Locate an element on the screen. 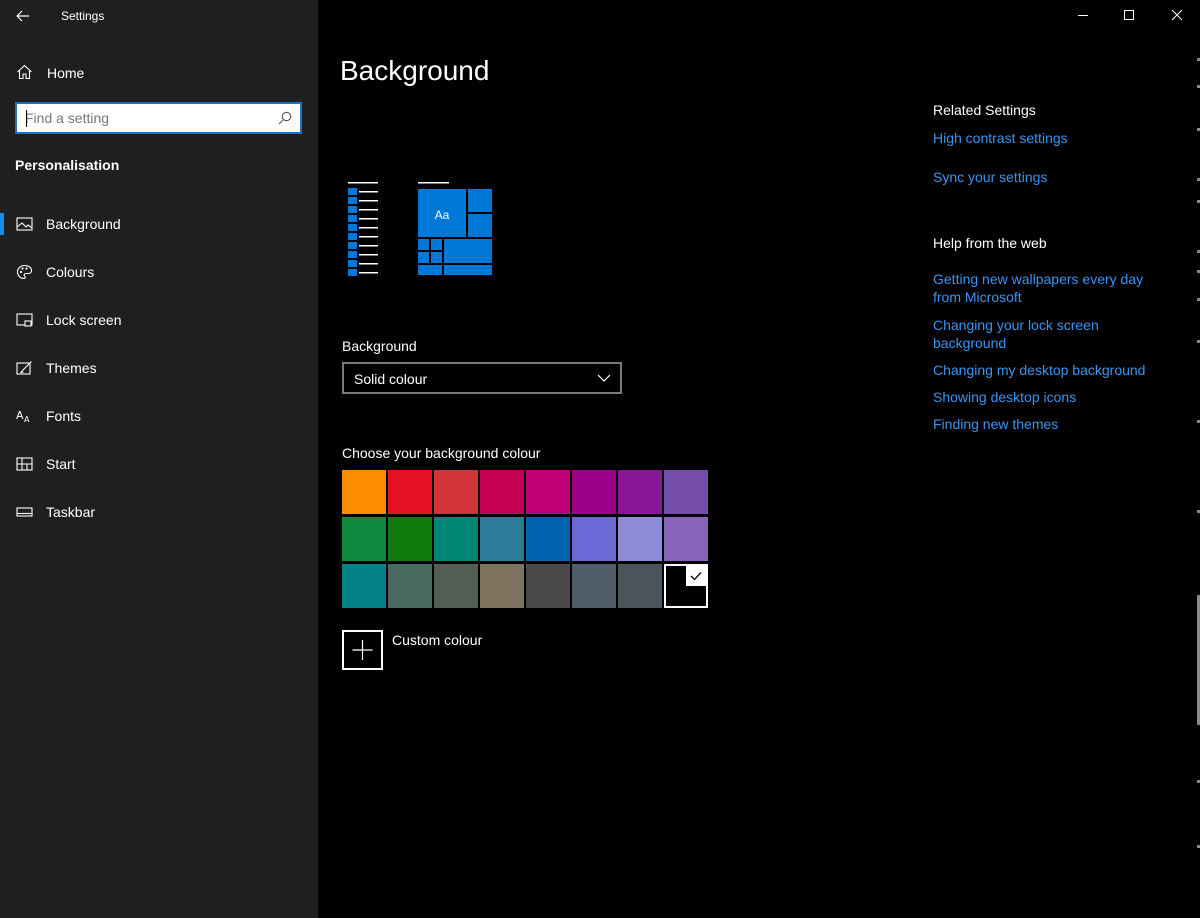 The height and width of the screenshot is (918, 1200). plus-icon is located at coordinates (362, 650).